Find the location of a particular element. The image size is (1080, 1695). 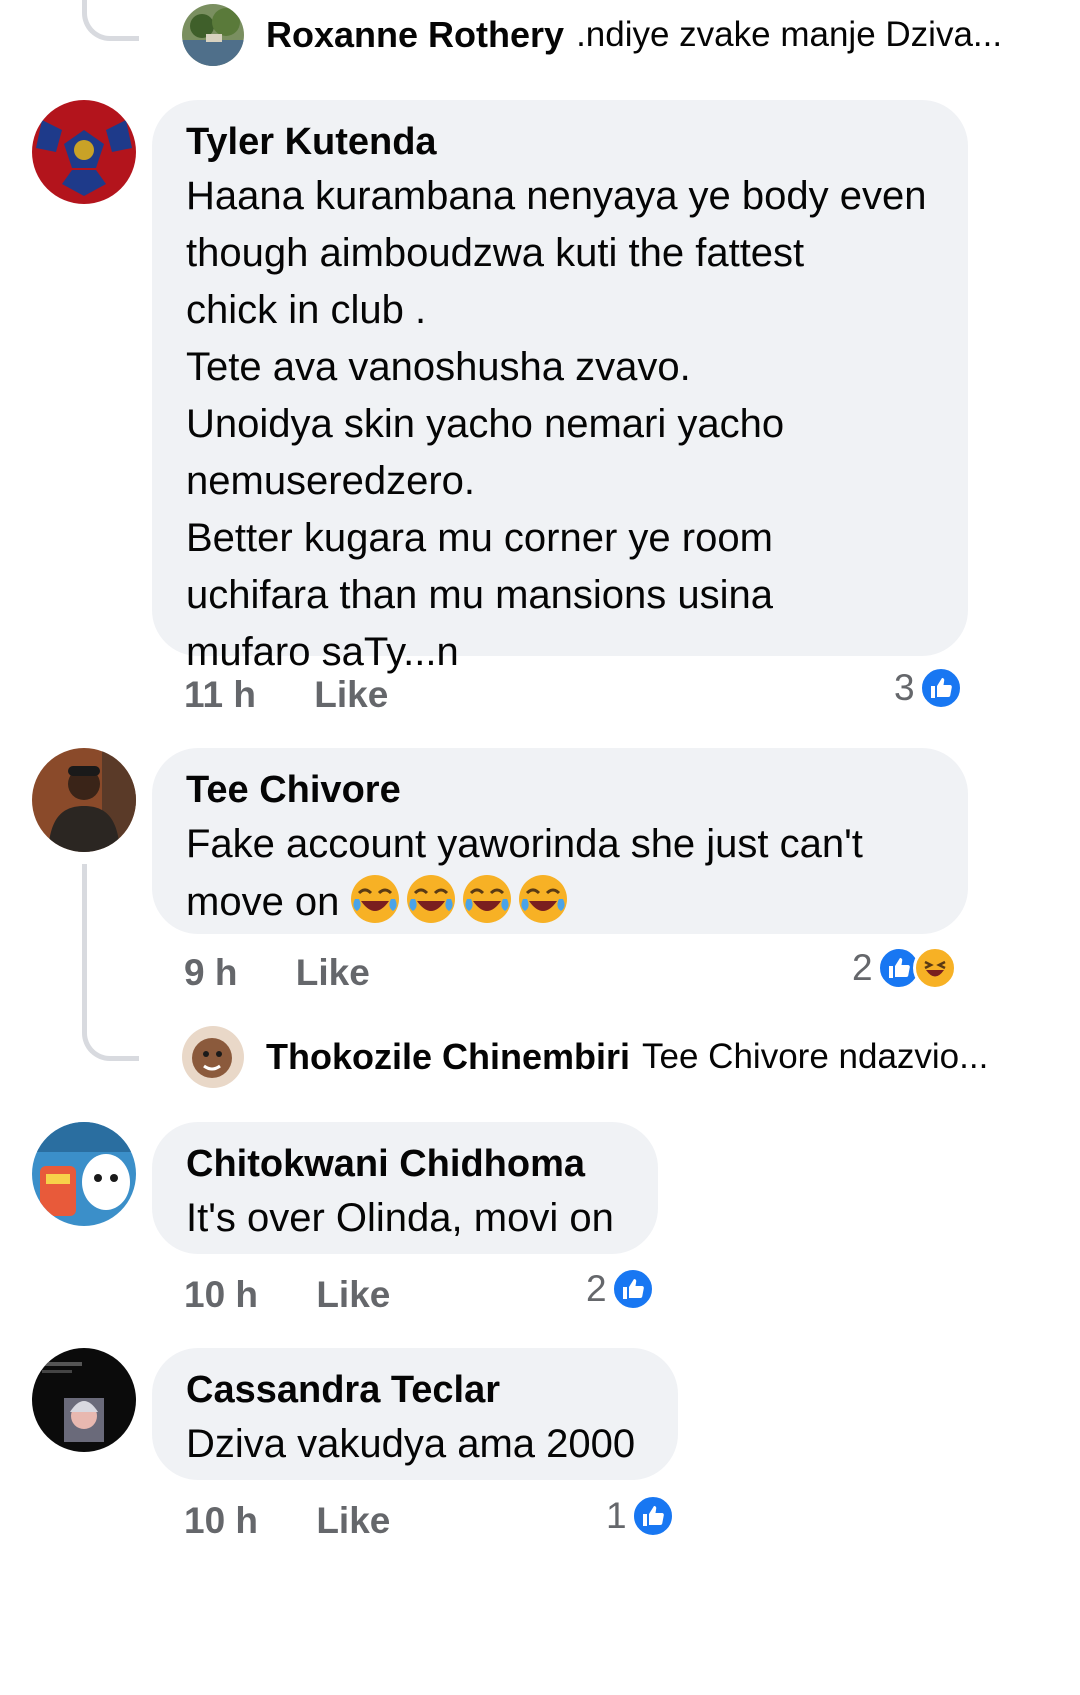

reaction-summary: 1 is located at coordinates (640, 1516).